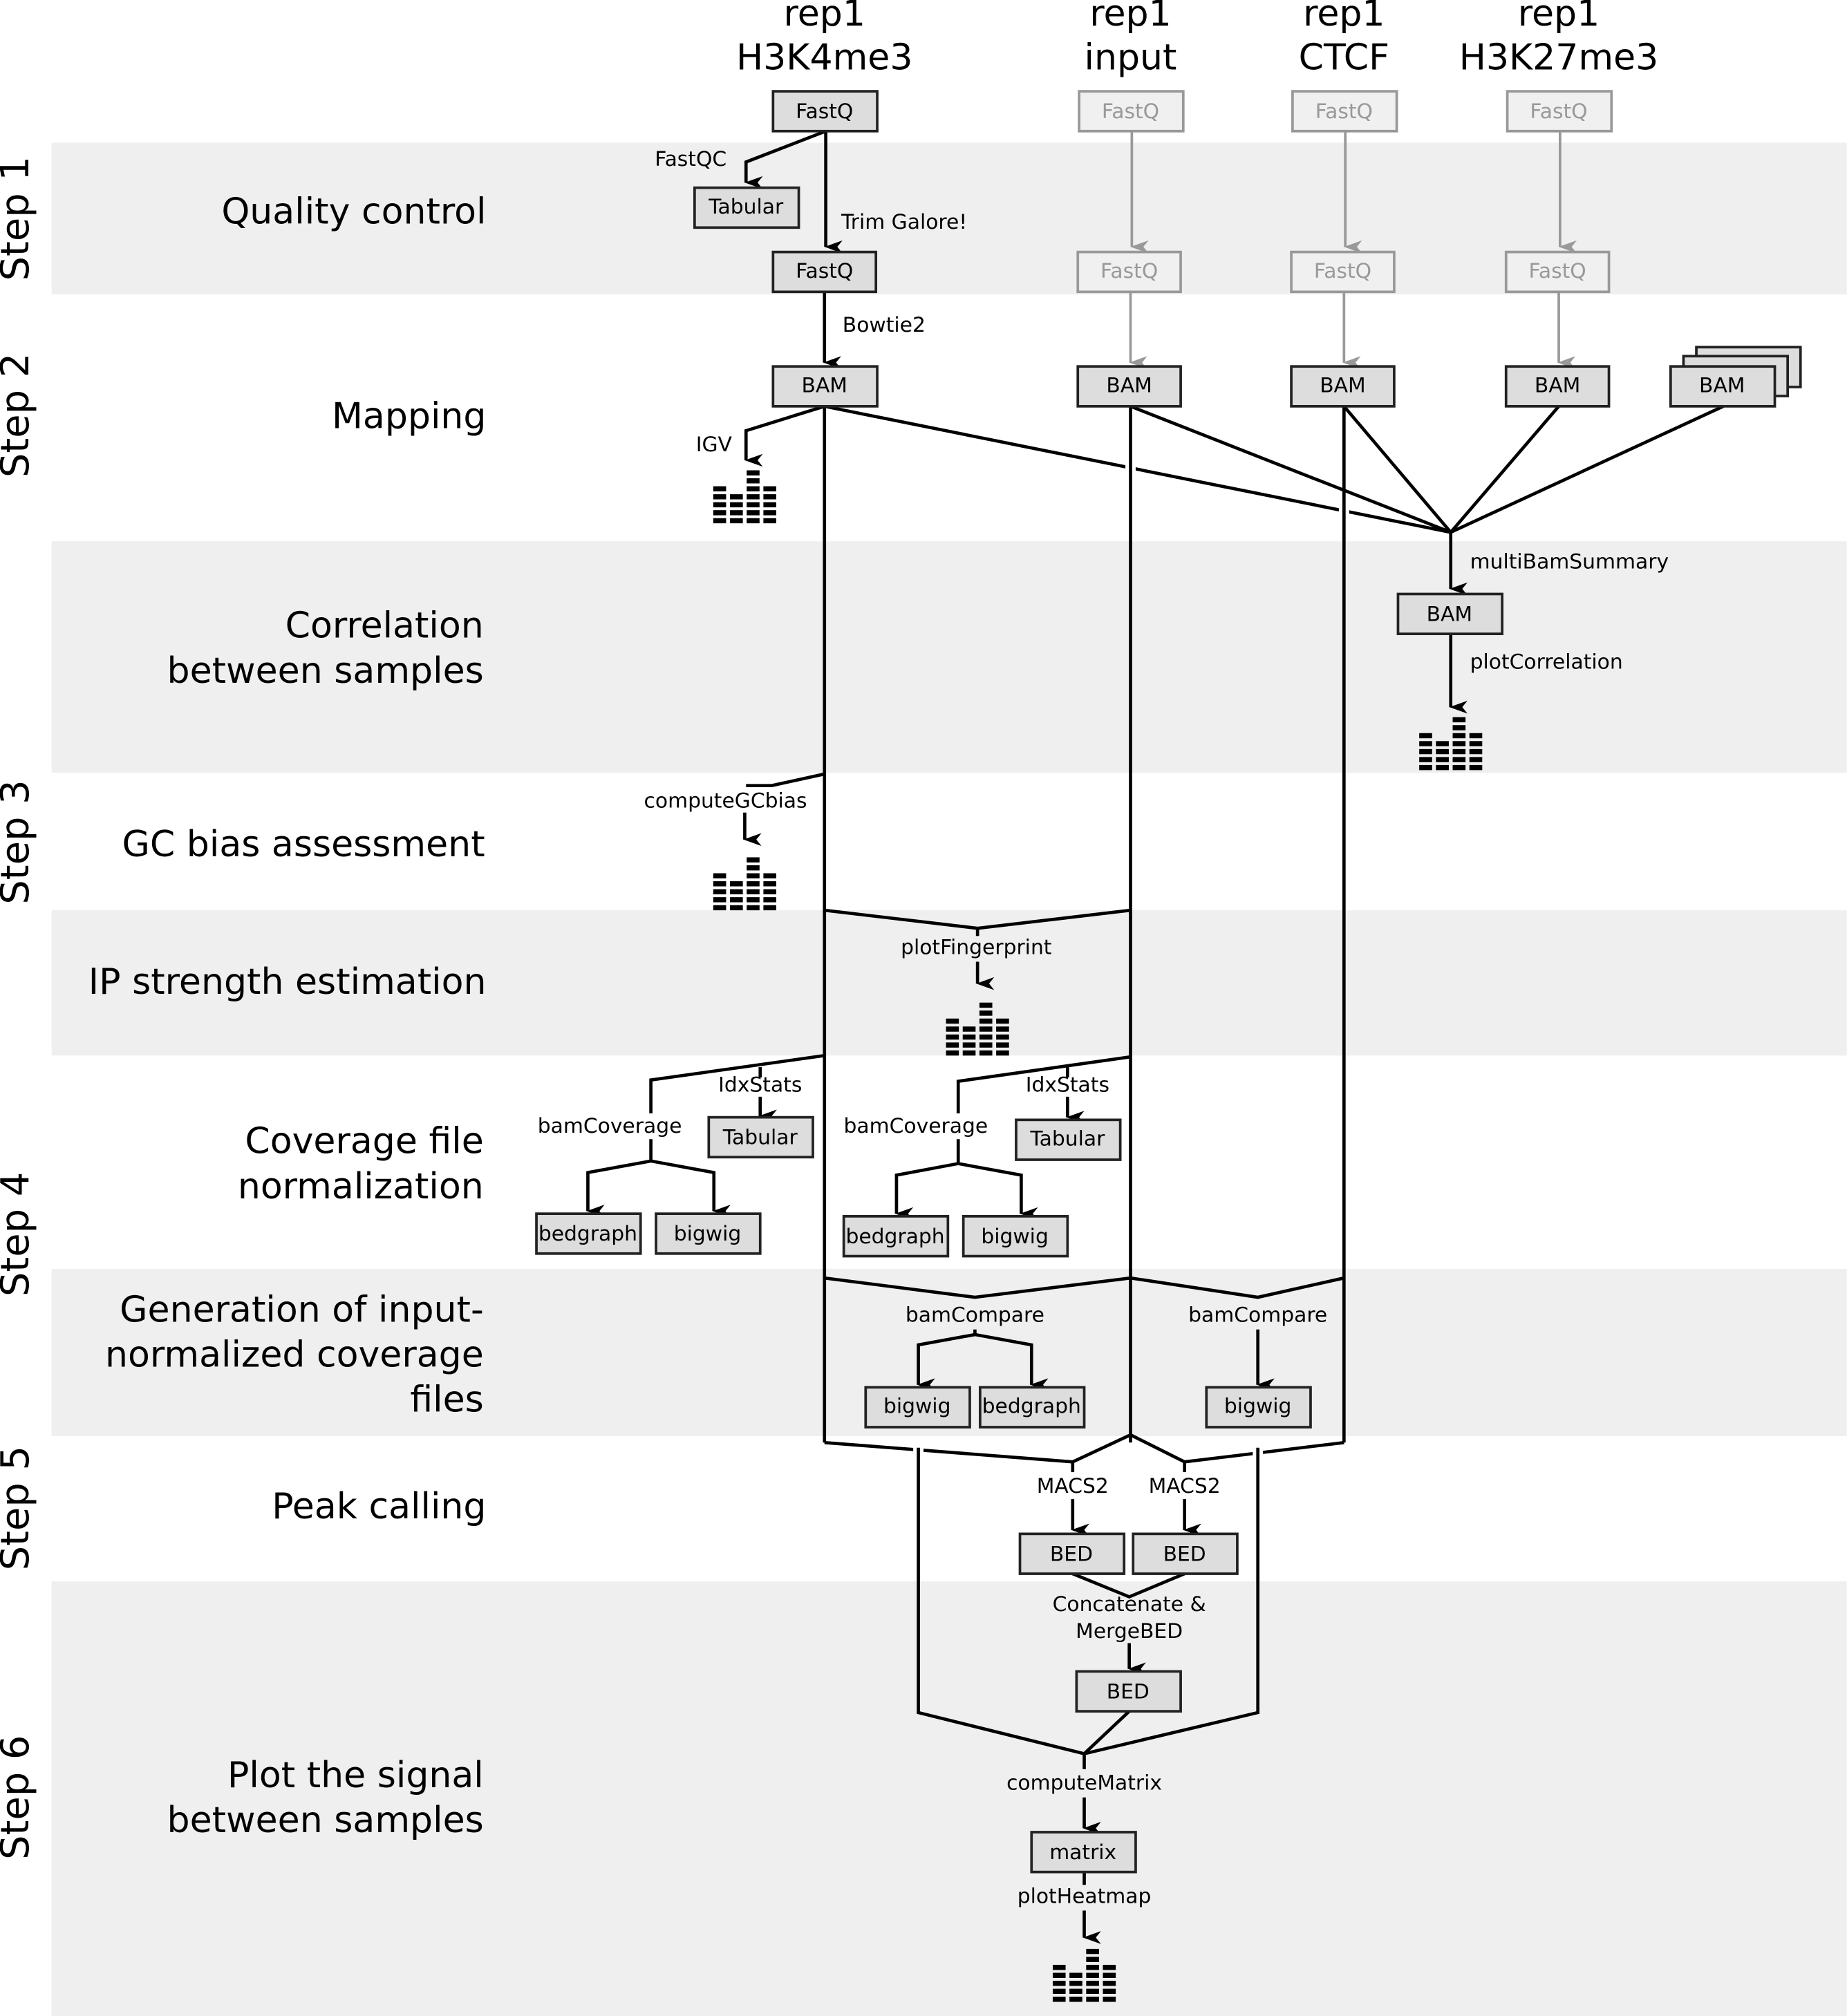  I want to click on node-tabular-idxstats-left: Tabular, so click(760, 1137).